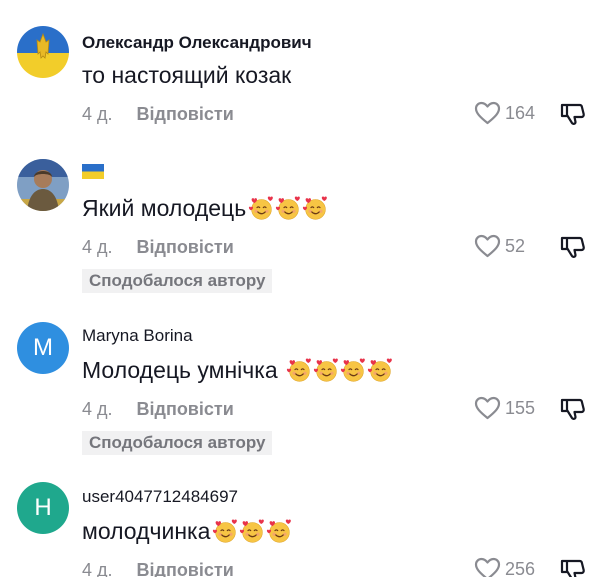 The image size is (605, 577). I want to click on like-button: 155, so click(504, 408).